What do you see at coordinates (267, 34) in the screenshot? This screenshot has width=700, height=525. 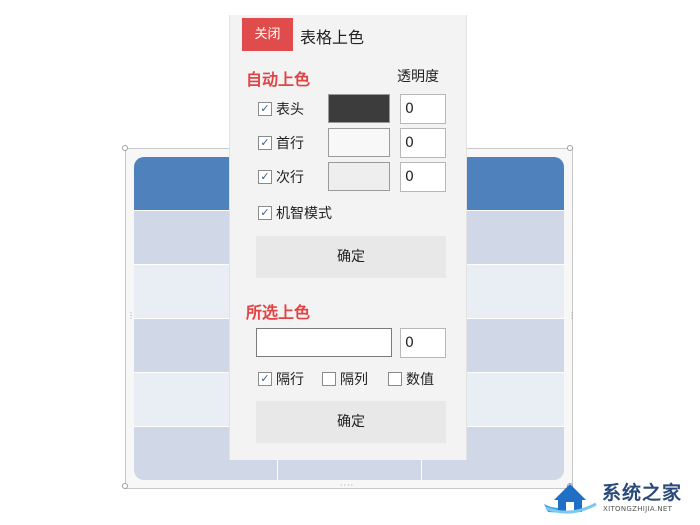 I see `close-button: 关闭` at bounding box center [267, 34].